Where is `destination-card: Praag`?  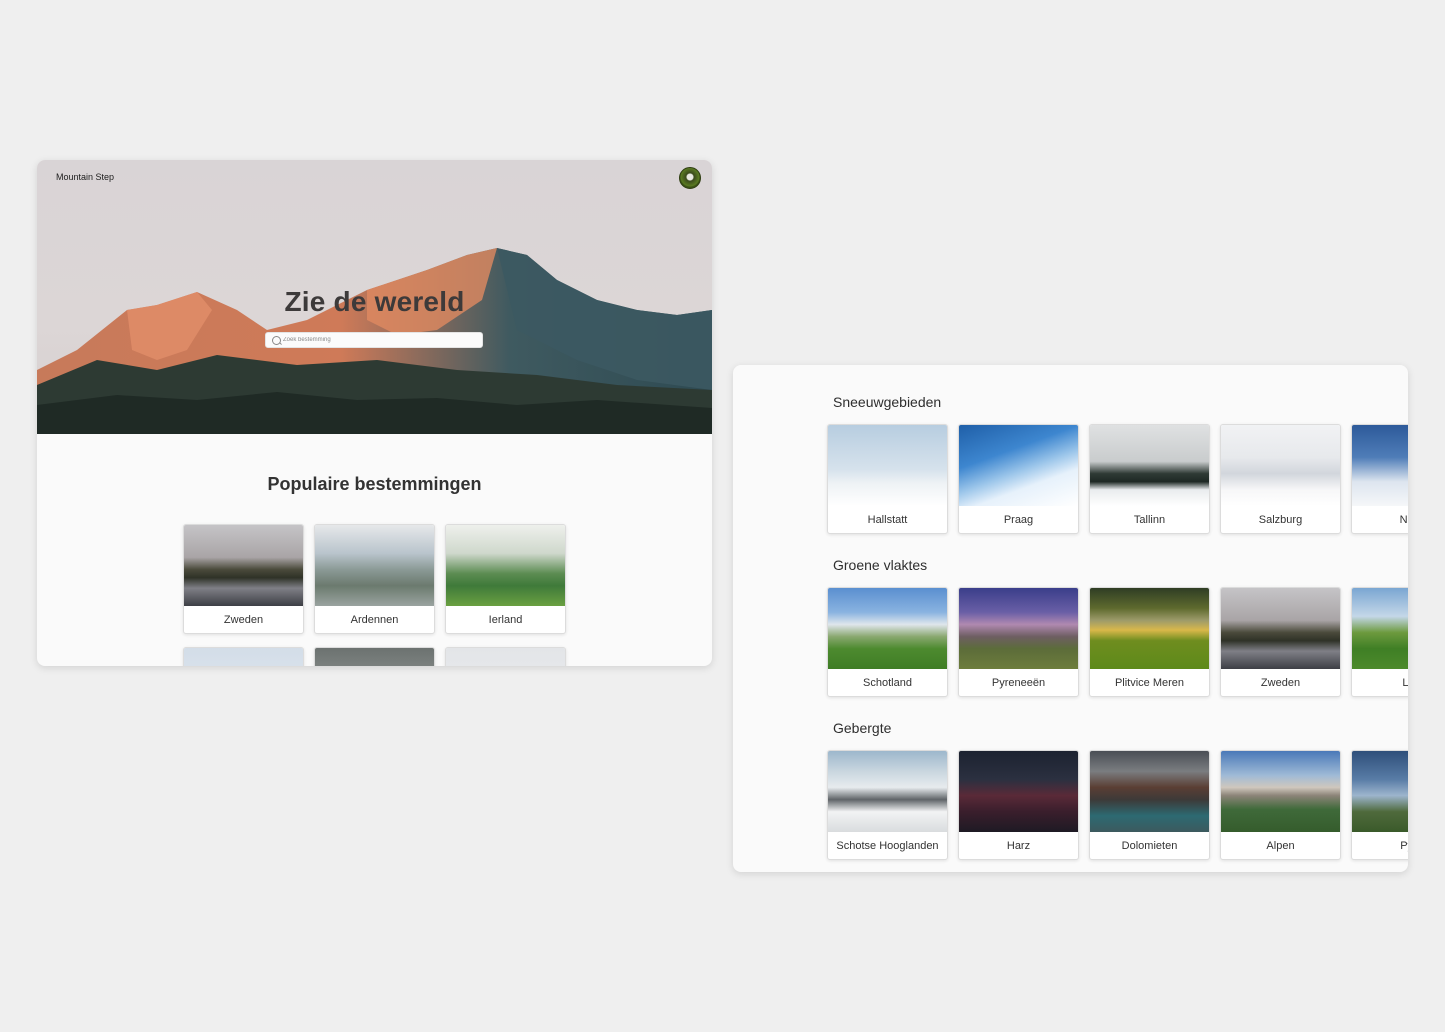 destination-card: Praag is located at coordinates (1018, 479).